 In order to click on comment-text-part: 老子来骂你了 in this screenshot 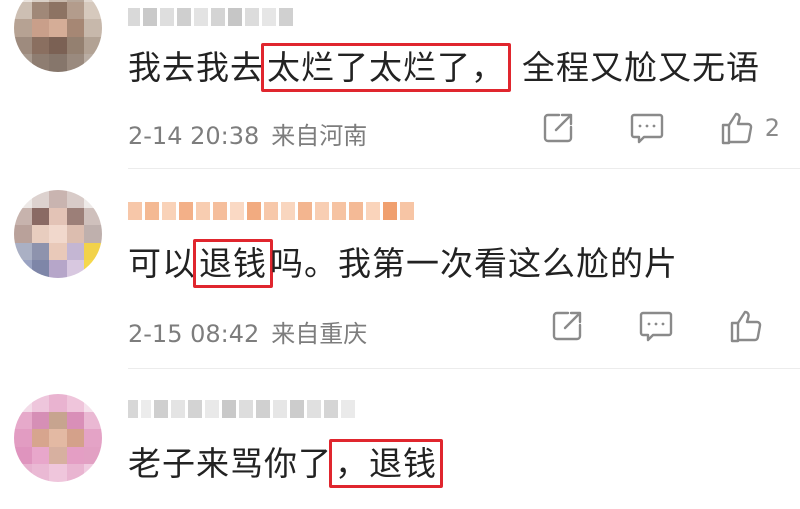, I will do `click(230, 463)`.